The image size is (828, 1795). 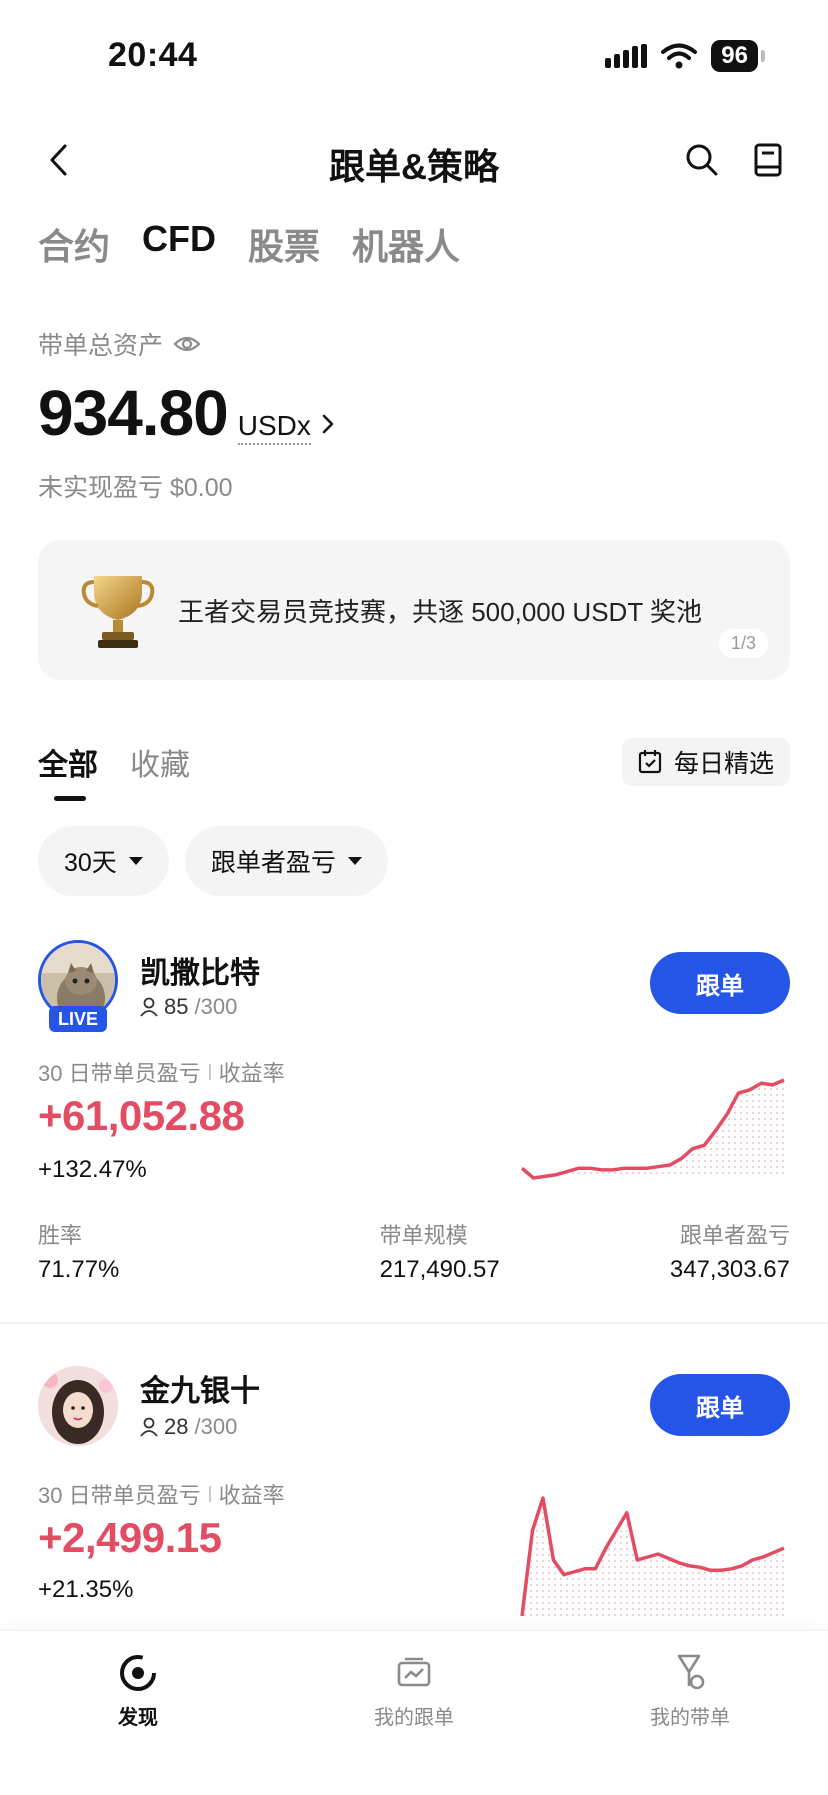 What do you see at coordinates (78, 1251) in the screenshot?
I see `win-rate-stat: 胜率 71.77%` at bounding box center [78, 1251].